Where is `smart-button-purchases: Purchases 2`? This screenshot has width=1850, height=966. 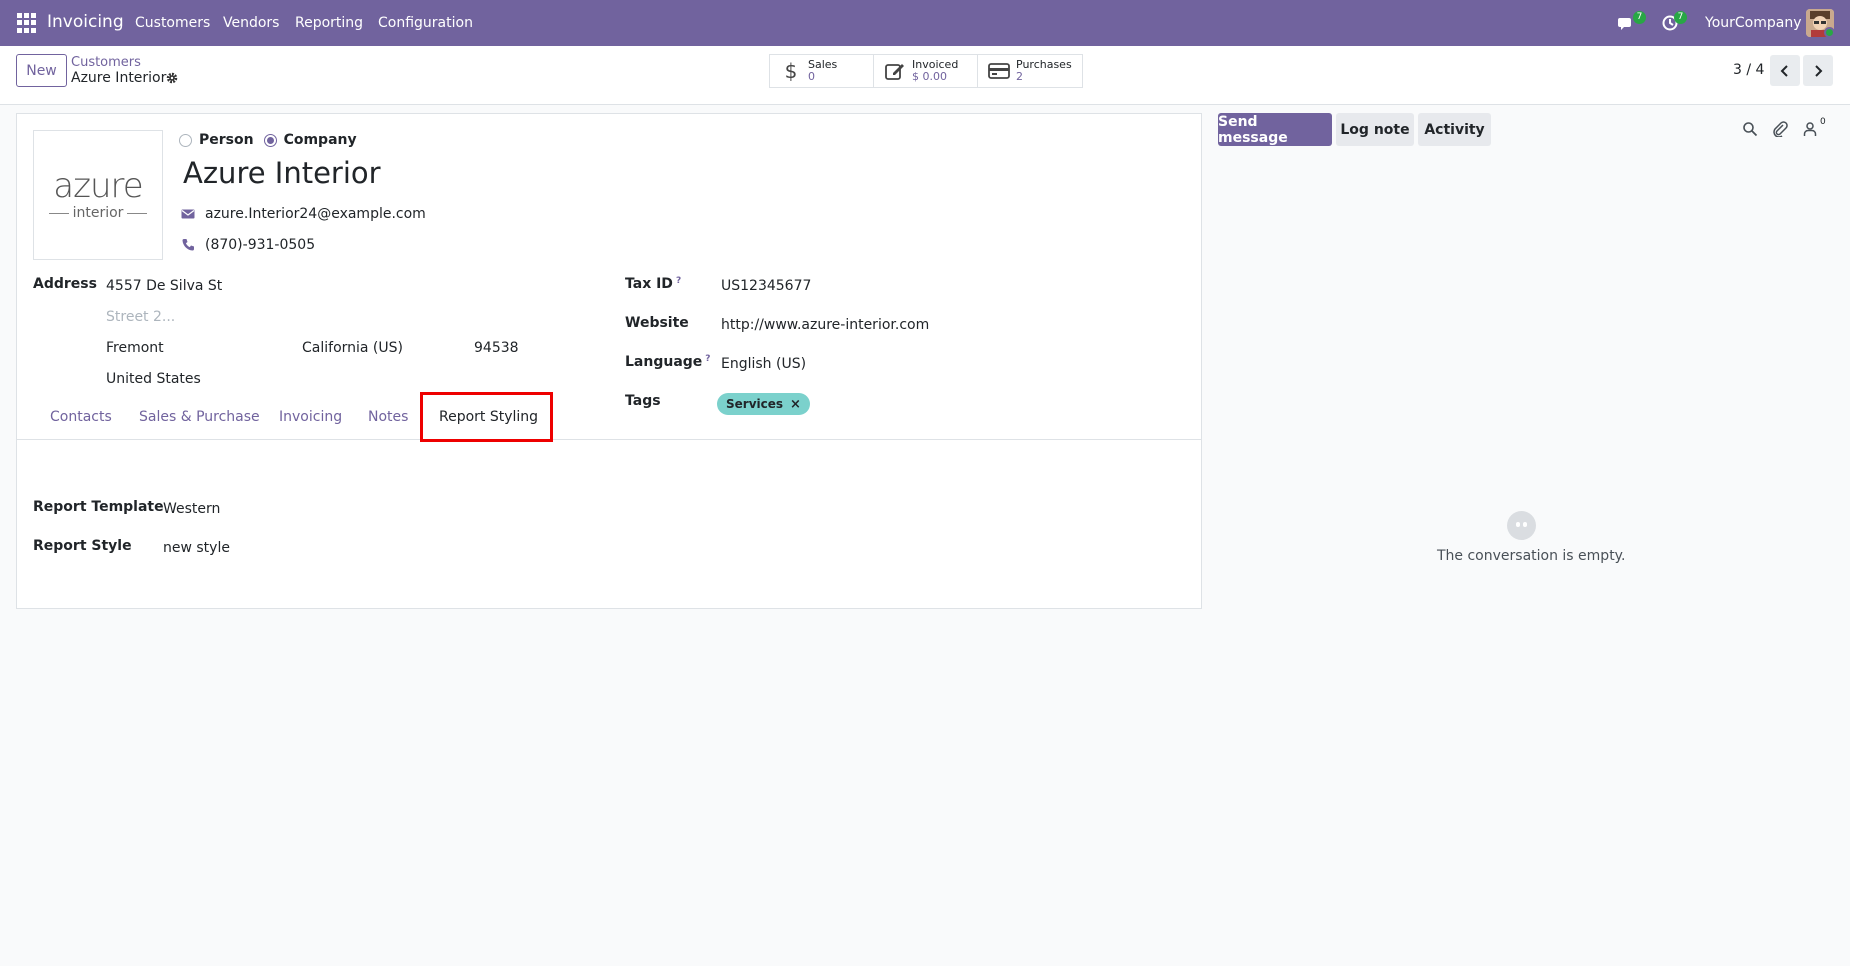
smart-button-purchases: Purchases 2 is located at coordinates (1030, 71).